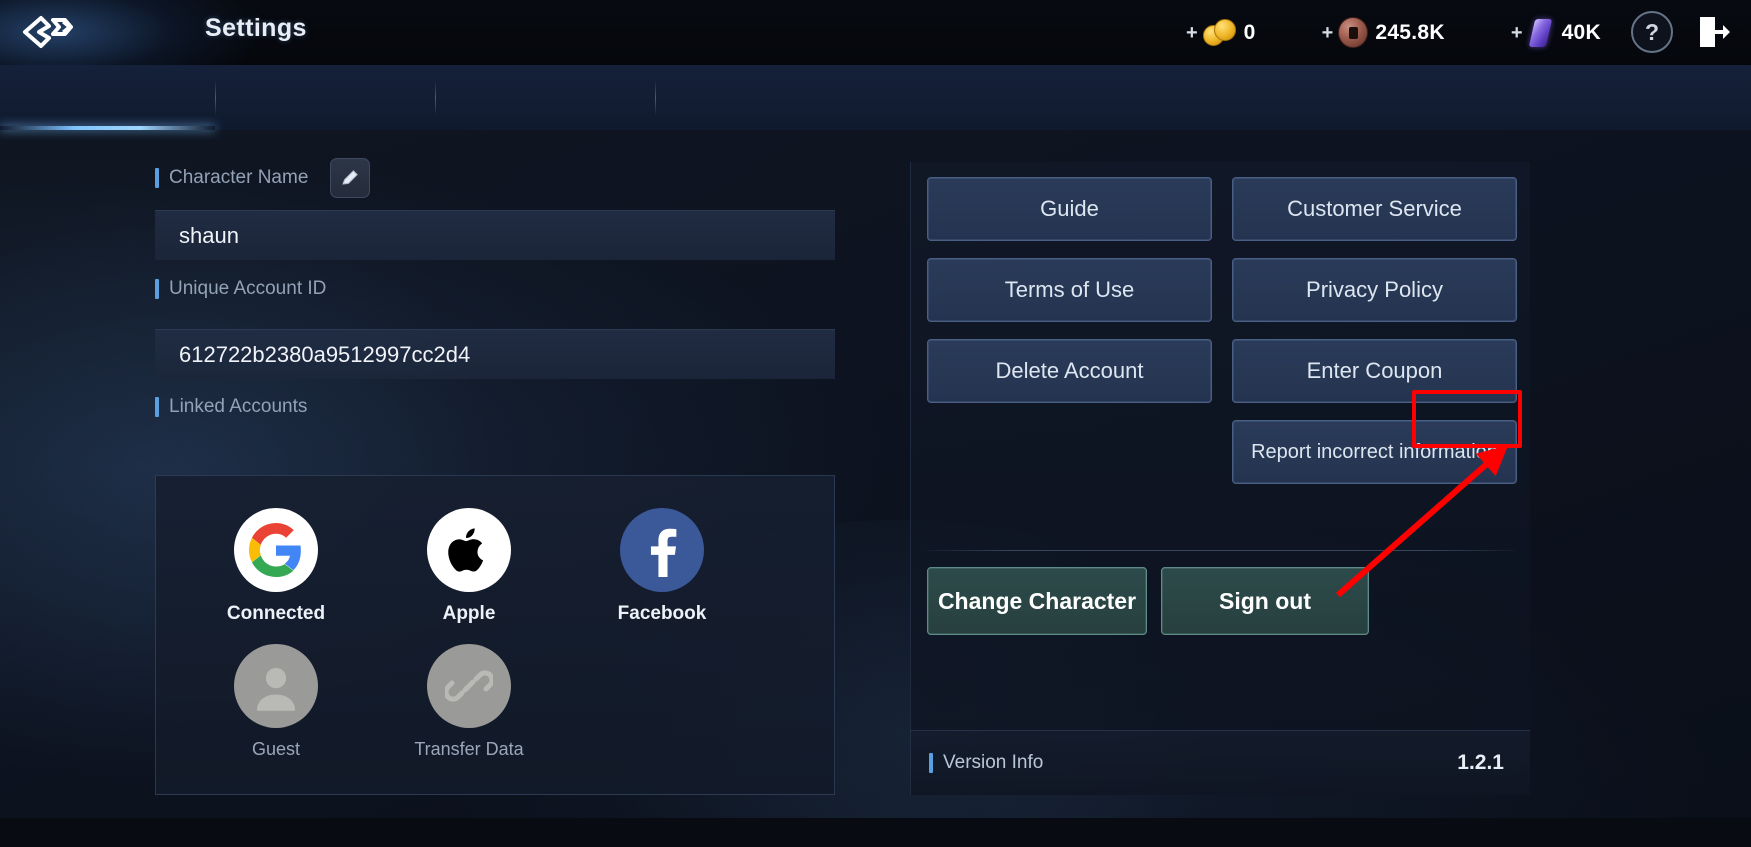 This screenshot has width=1751, height=847. I want to click on active-tab-underline, so click(107, 128).